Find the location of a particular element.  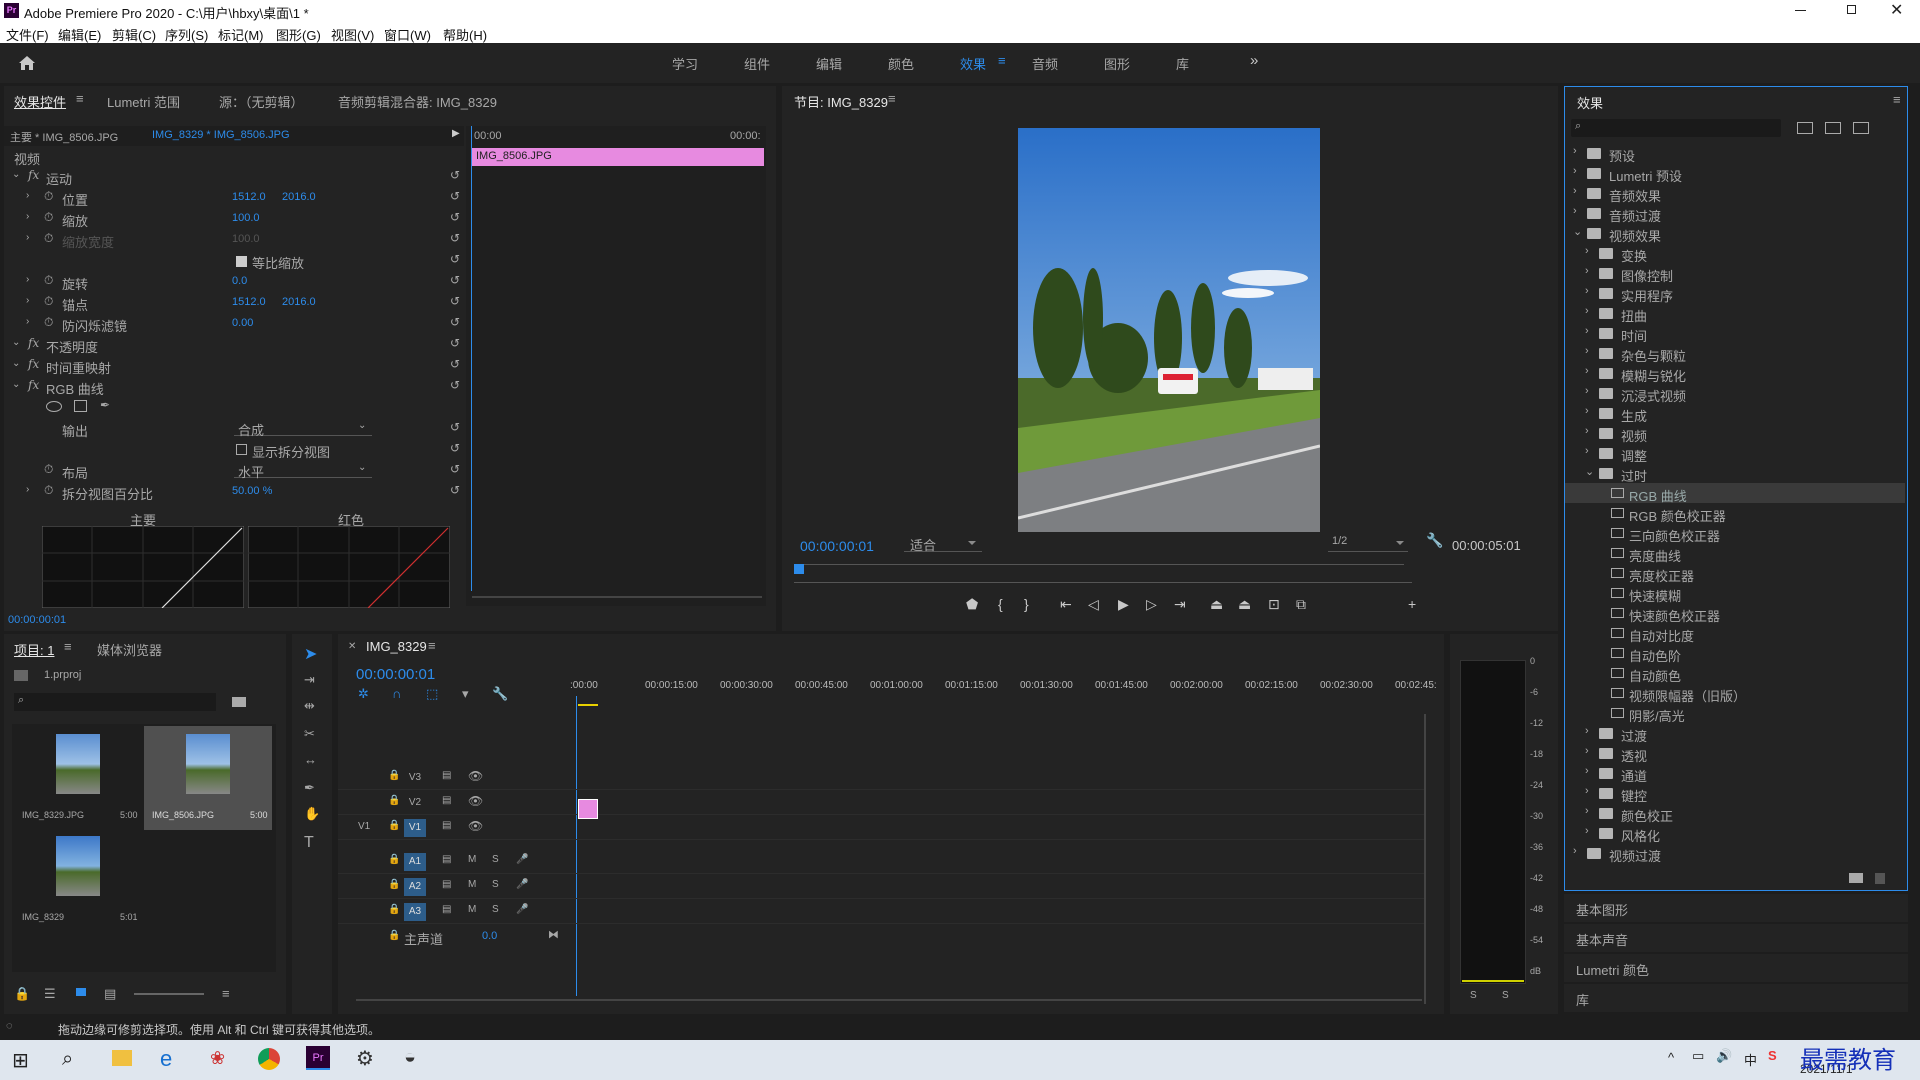

resolution-dropdown: 1/2 is located at coordinates (1368, 543).